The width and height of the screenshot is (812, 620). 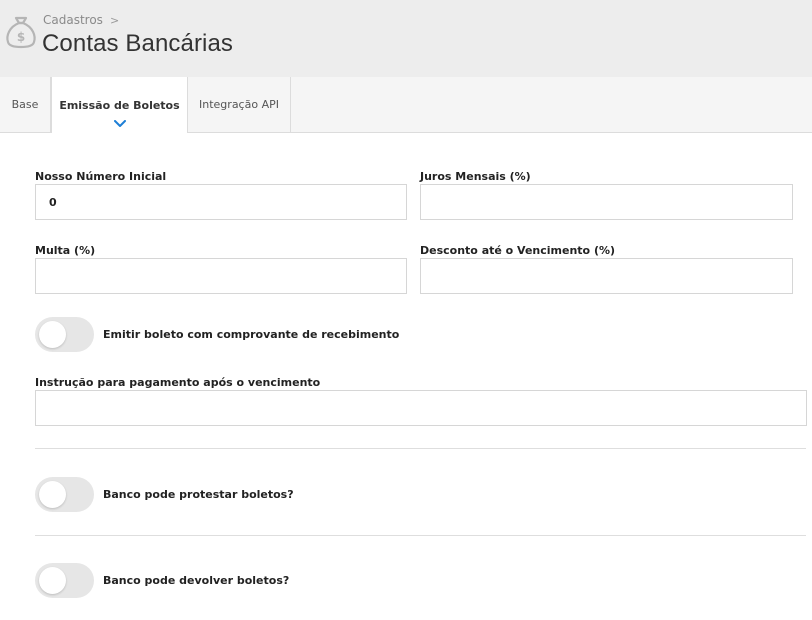 I want to click on emitir-comprovante-toggle, so click(x=64, y=334).